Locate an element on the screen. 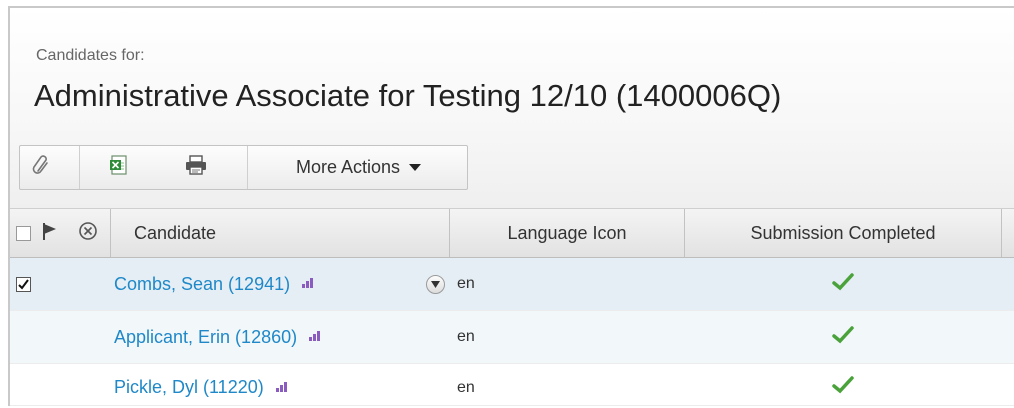  checkmark-icon is located at coordinates (23, 284).